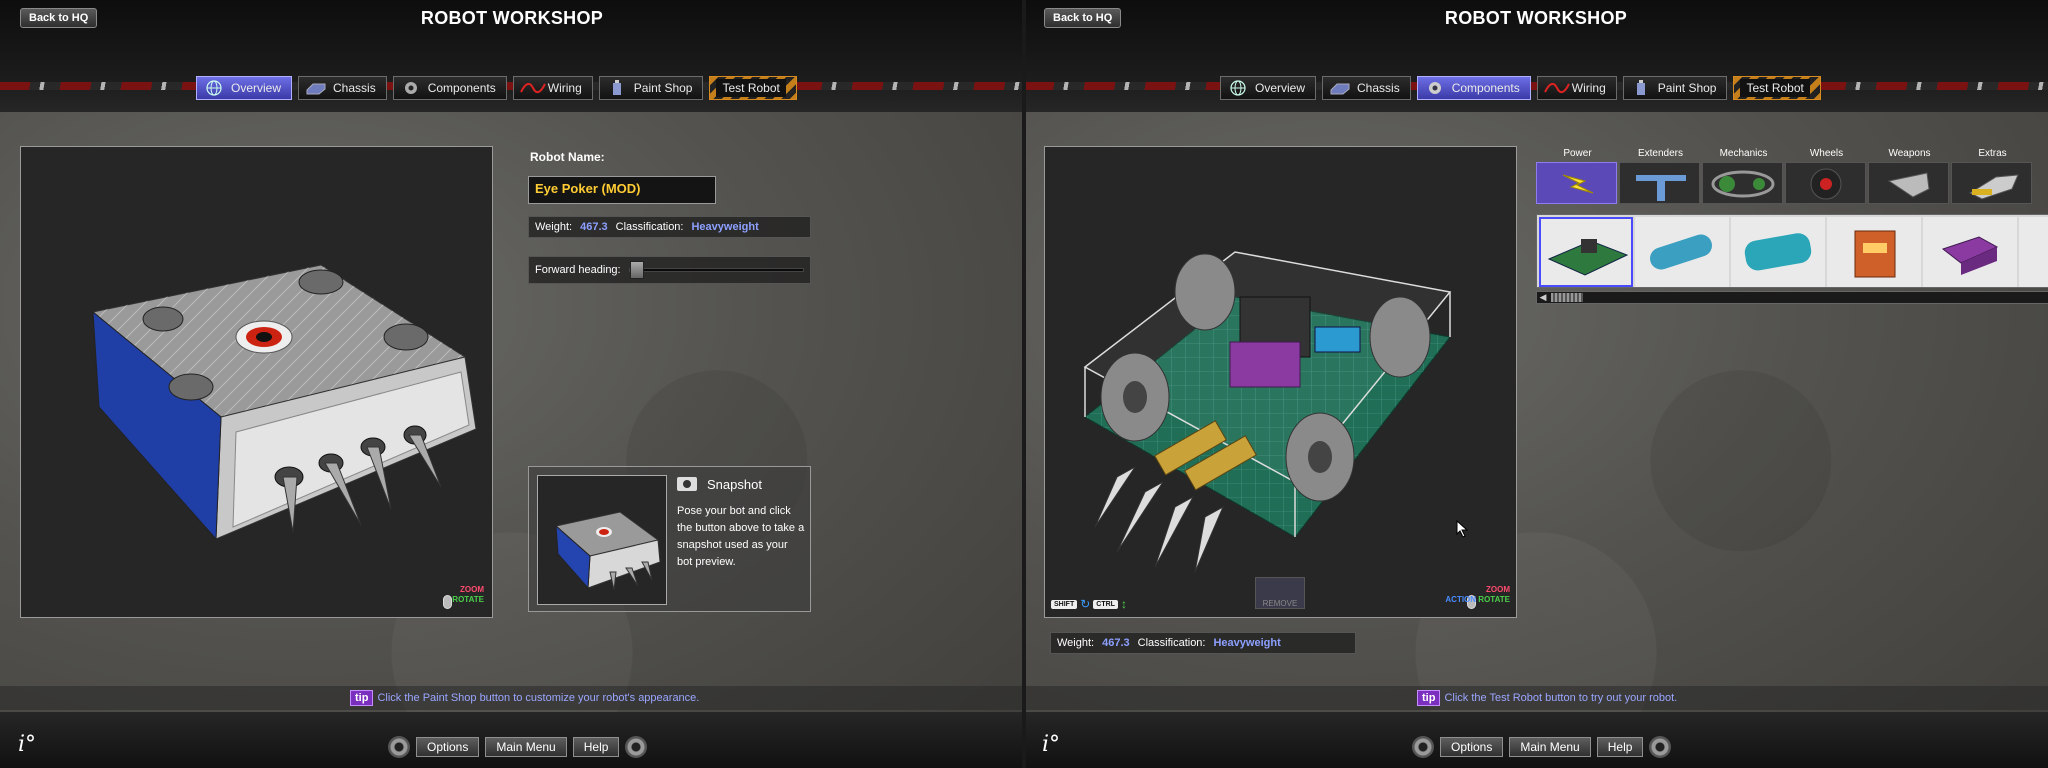 The width and height of the screenshot is (2048, 768). I want to click on robot-name-input: Eye Poker (MOD), so click(622, 190).